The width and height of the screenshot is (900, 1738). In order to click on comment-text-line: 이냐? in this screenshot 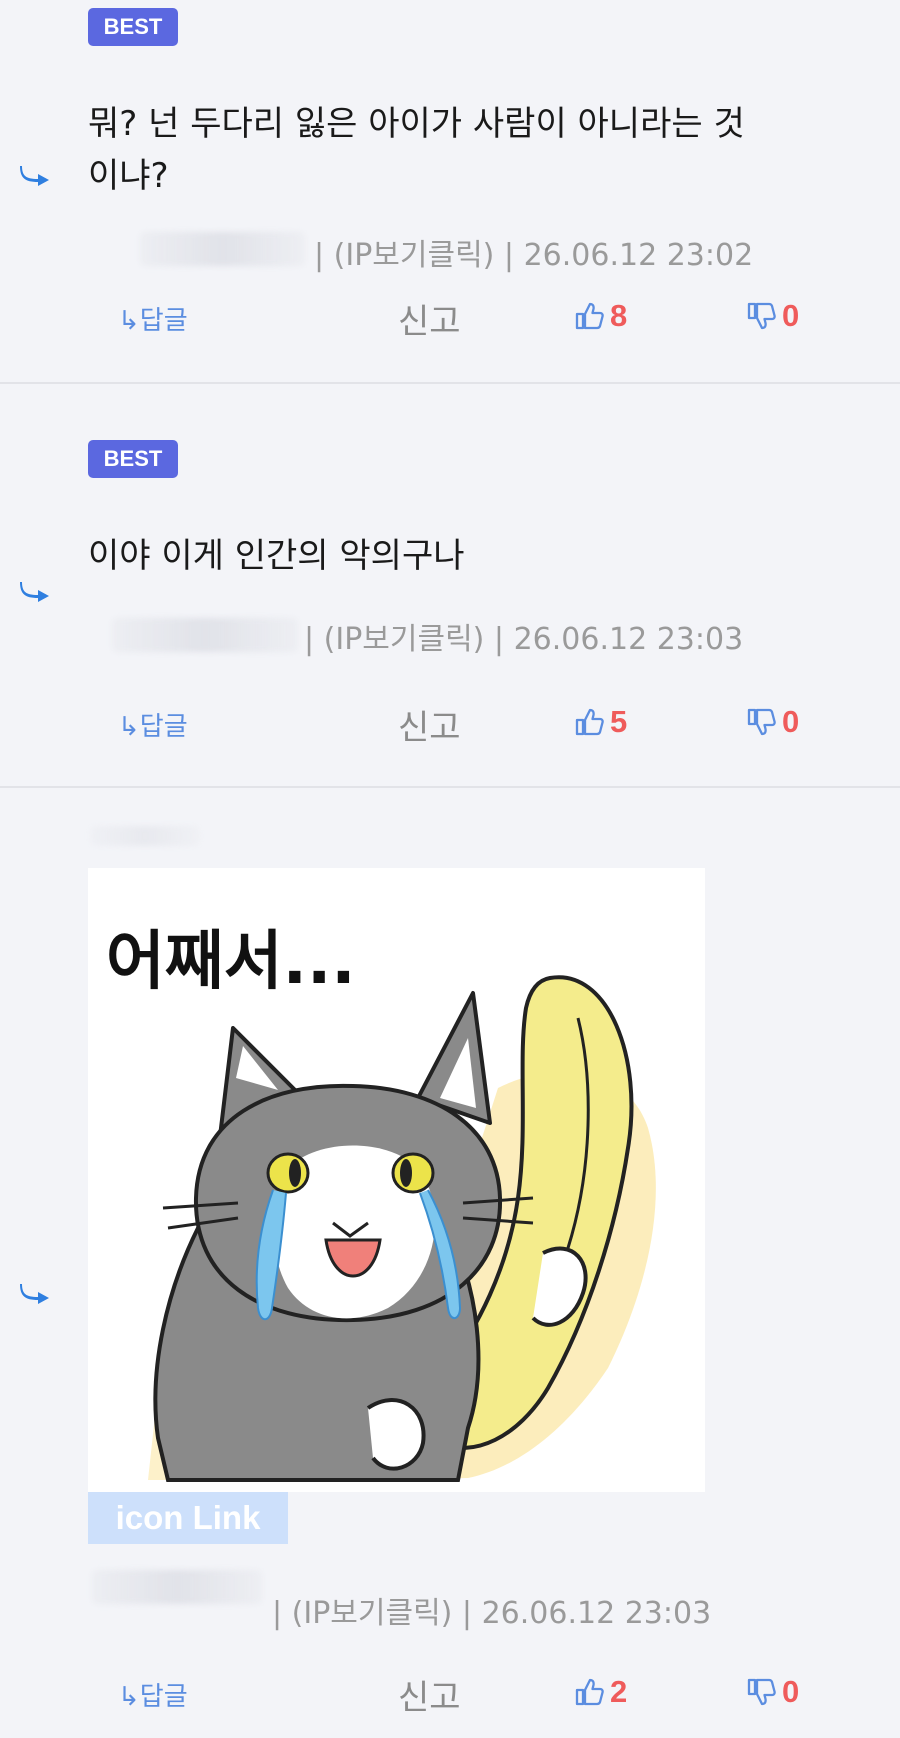, I will do `click(128, 176)`.